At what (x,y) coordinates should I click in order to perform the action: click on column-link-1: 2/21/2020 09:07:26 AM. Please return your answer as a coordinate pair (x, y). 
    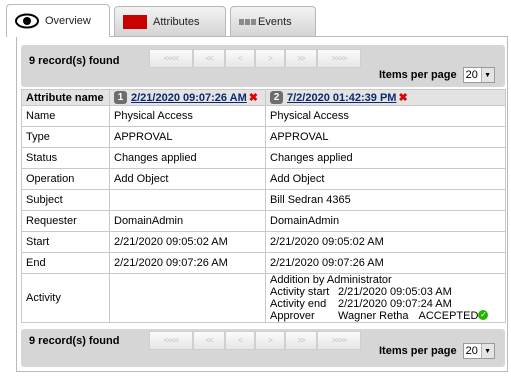
    Looking at the image, I should click on (189, 98).